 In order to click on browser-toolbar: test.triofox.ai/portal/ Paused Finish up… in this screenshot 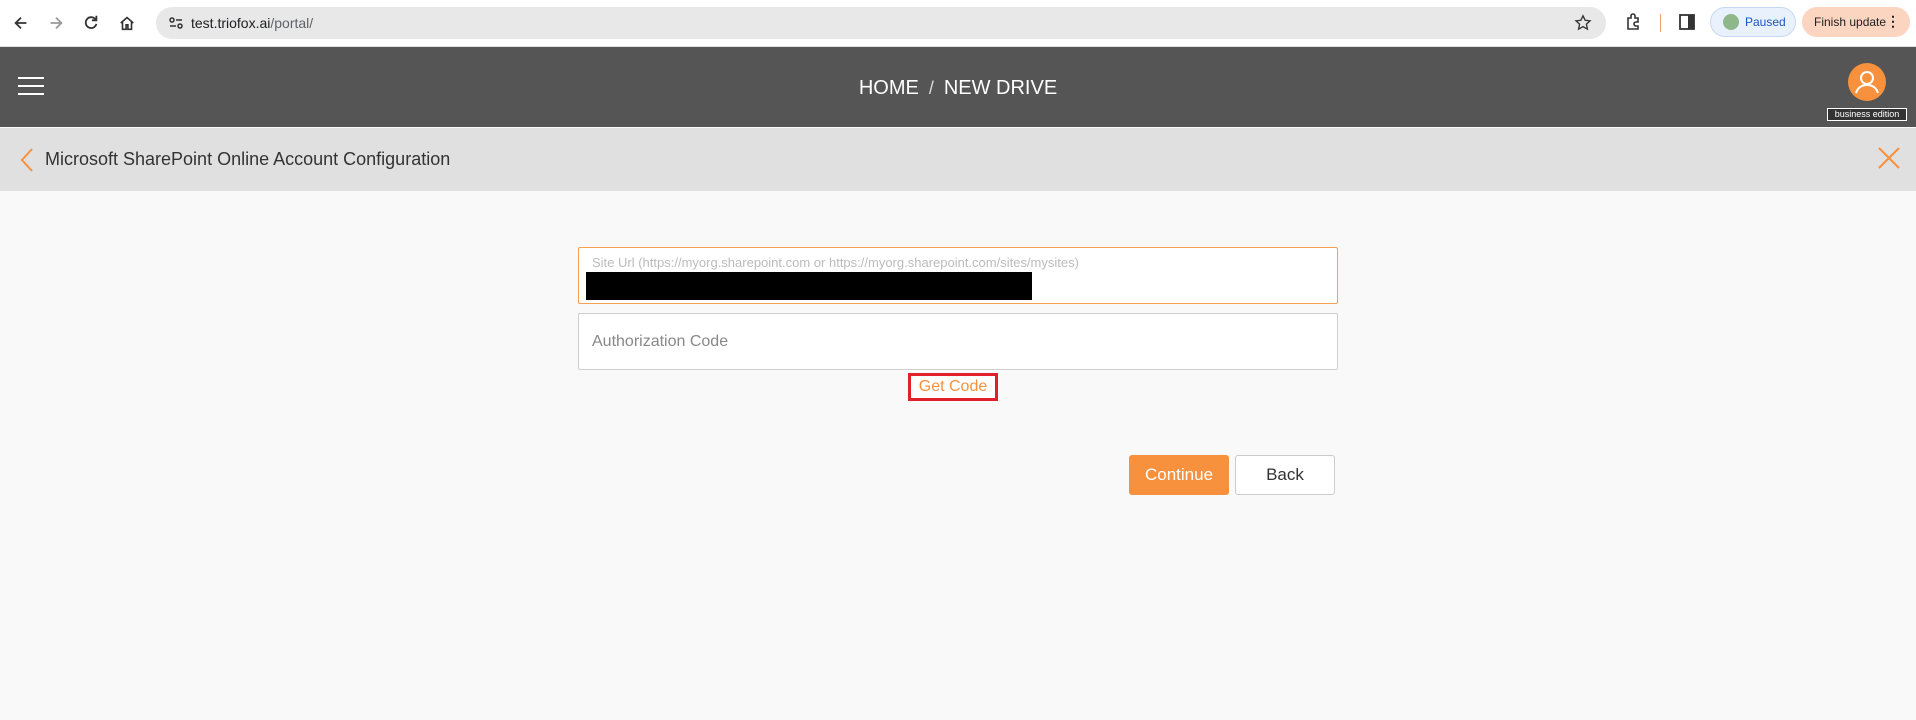, I will do `click(958, 23)`.